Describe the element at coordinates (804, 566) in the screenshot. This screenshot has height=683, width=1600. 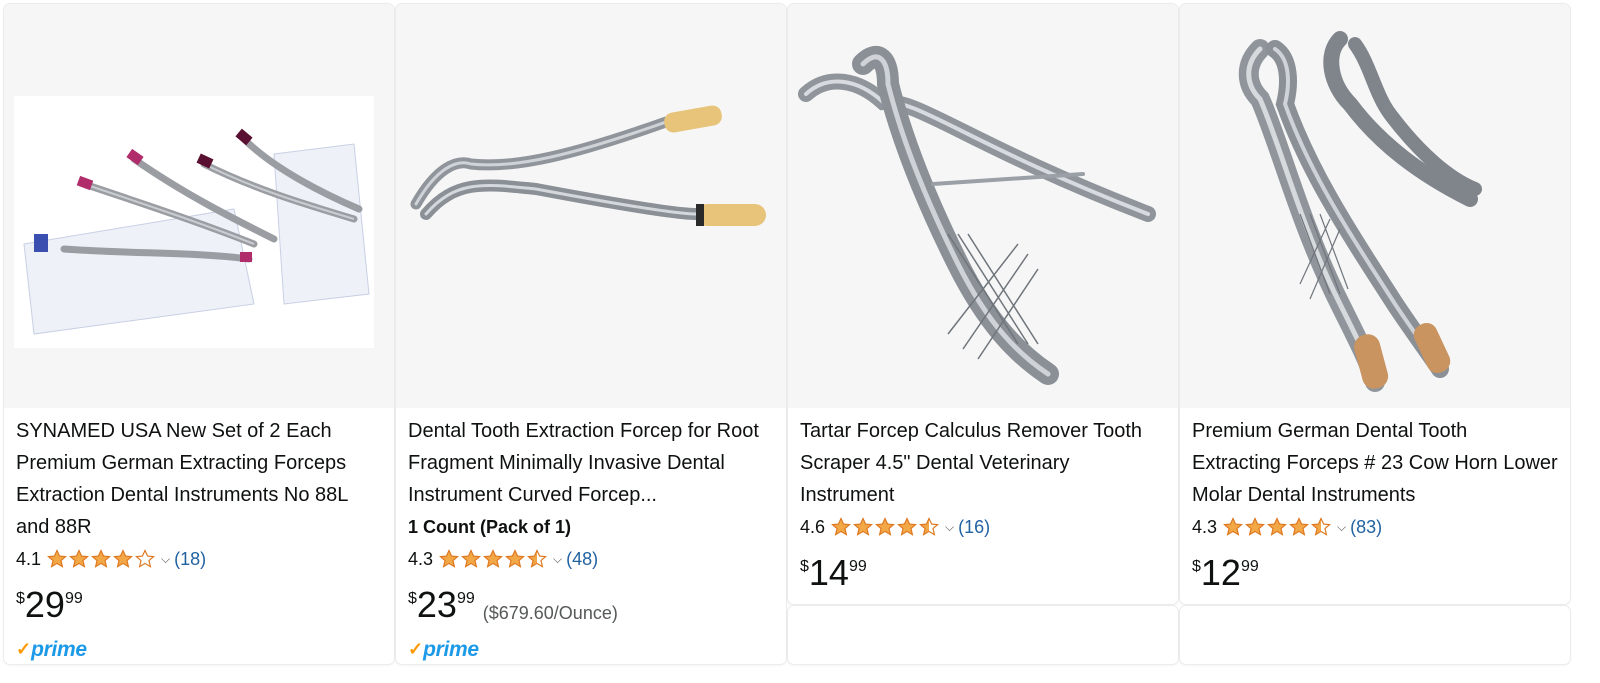
I see `price-currency-3: $` at that location.